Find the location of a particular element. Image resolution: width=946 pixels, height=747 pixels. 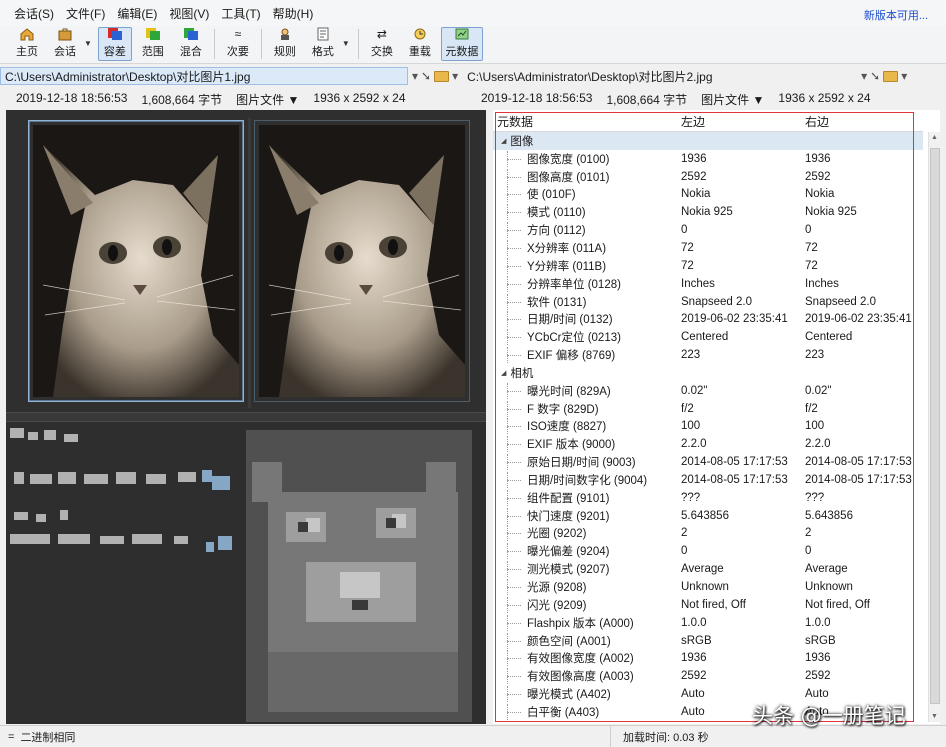

metadata-button: 元数据 is located at coordinates (461, 44).